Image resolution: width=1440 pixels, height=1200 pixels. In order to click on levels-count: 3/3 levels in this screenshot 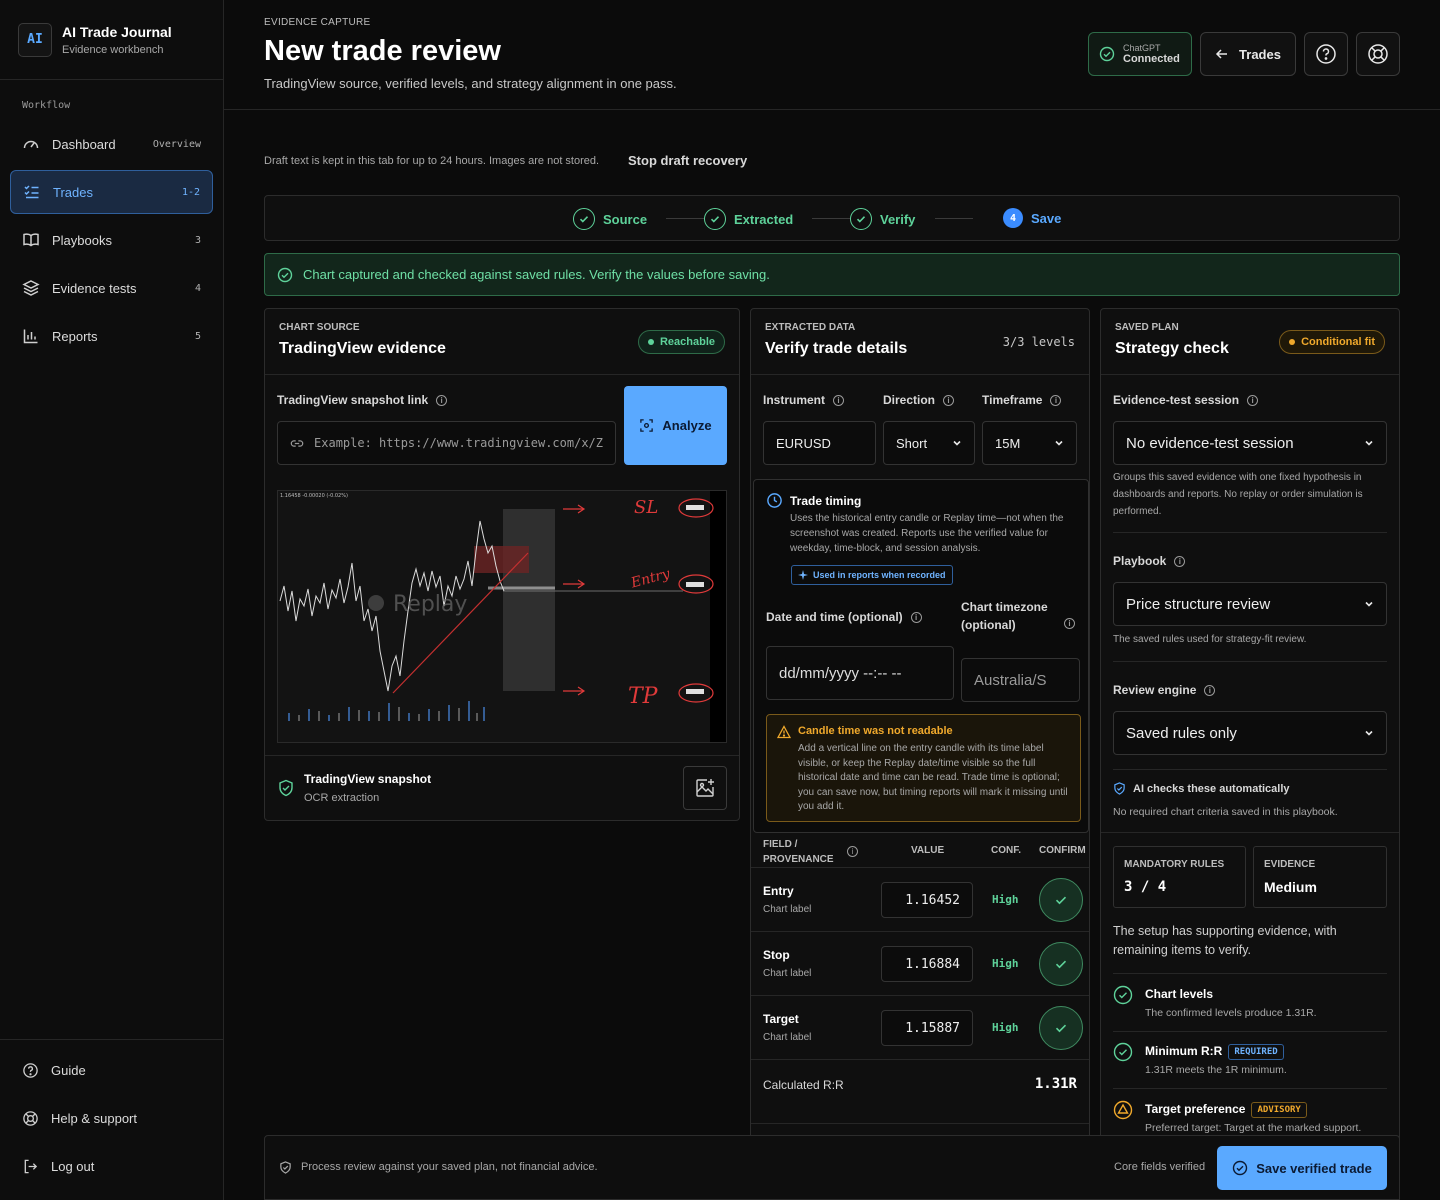, I will do `click(1038, 342)`.